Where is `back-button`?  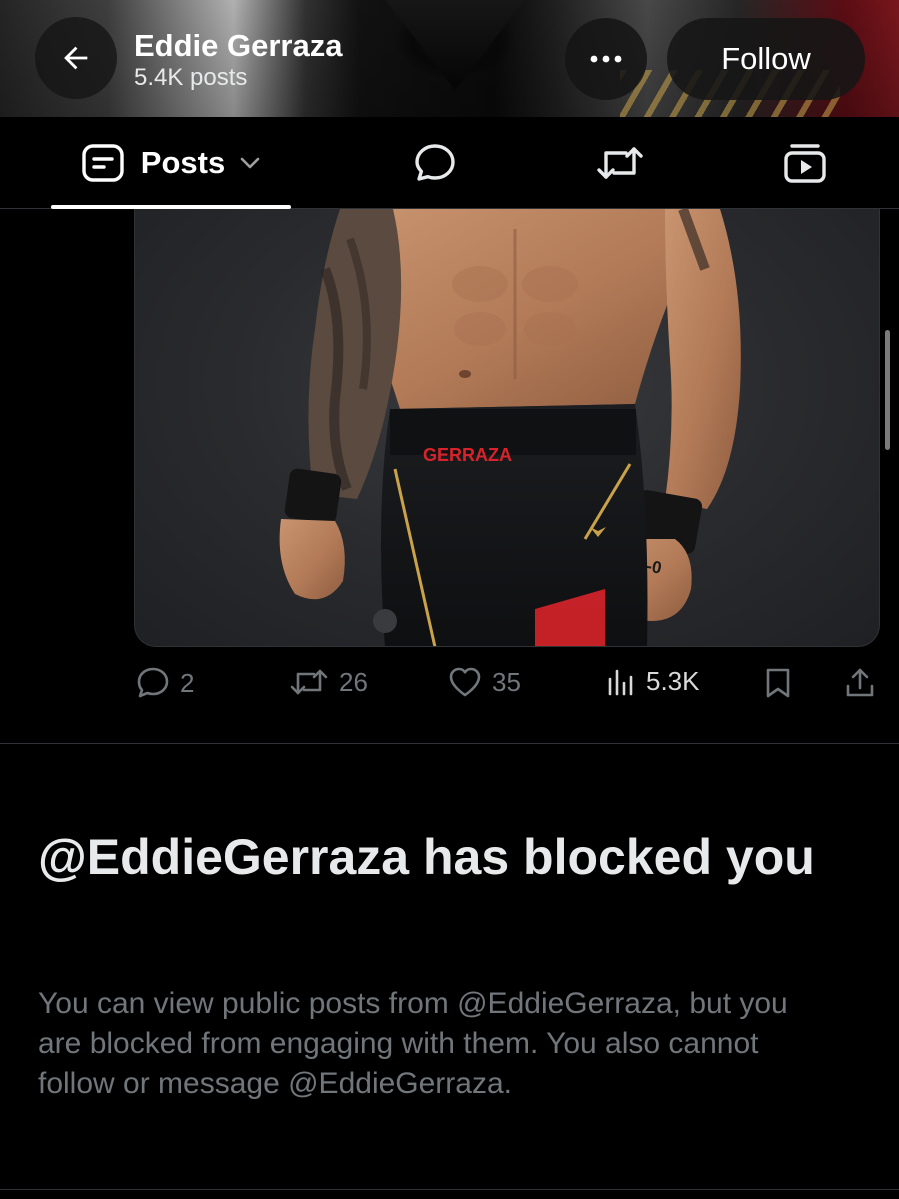
back-button is located at coordinates (76, 58).